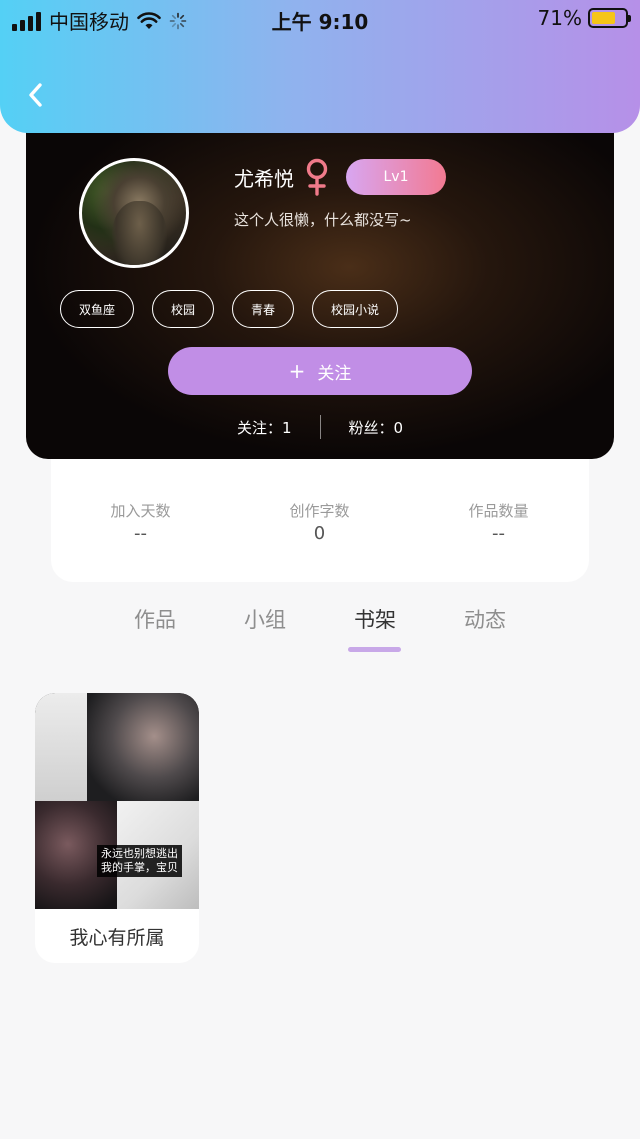 The image size is (640, 1139). I want to click on plus-icon: +, so click(297, 371).